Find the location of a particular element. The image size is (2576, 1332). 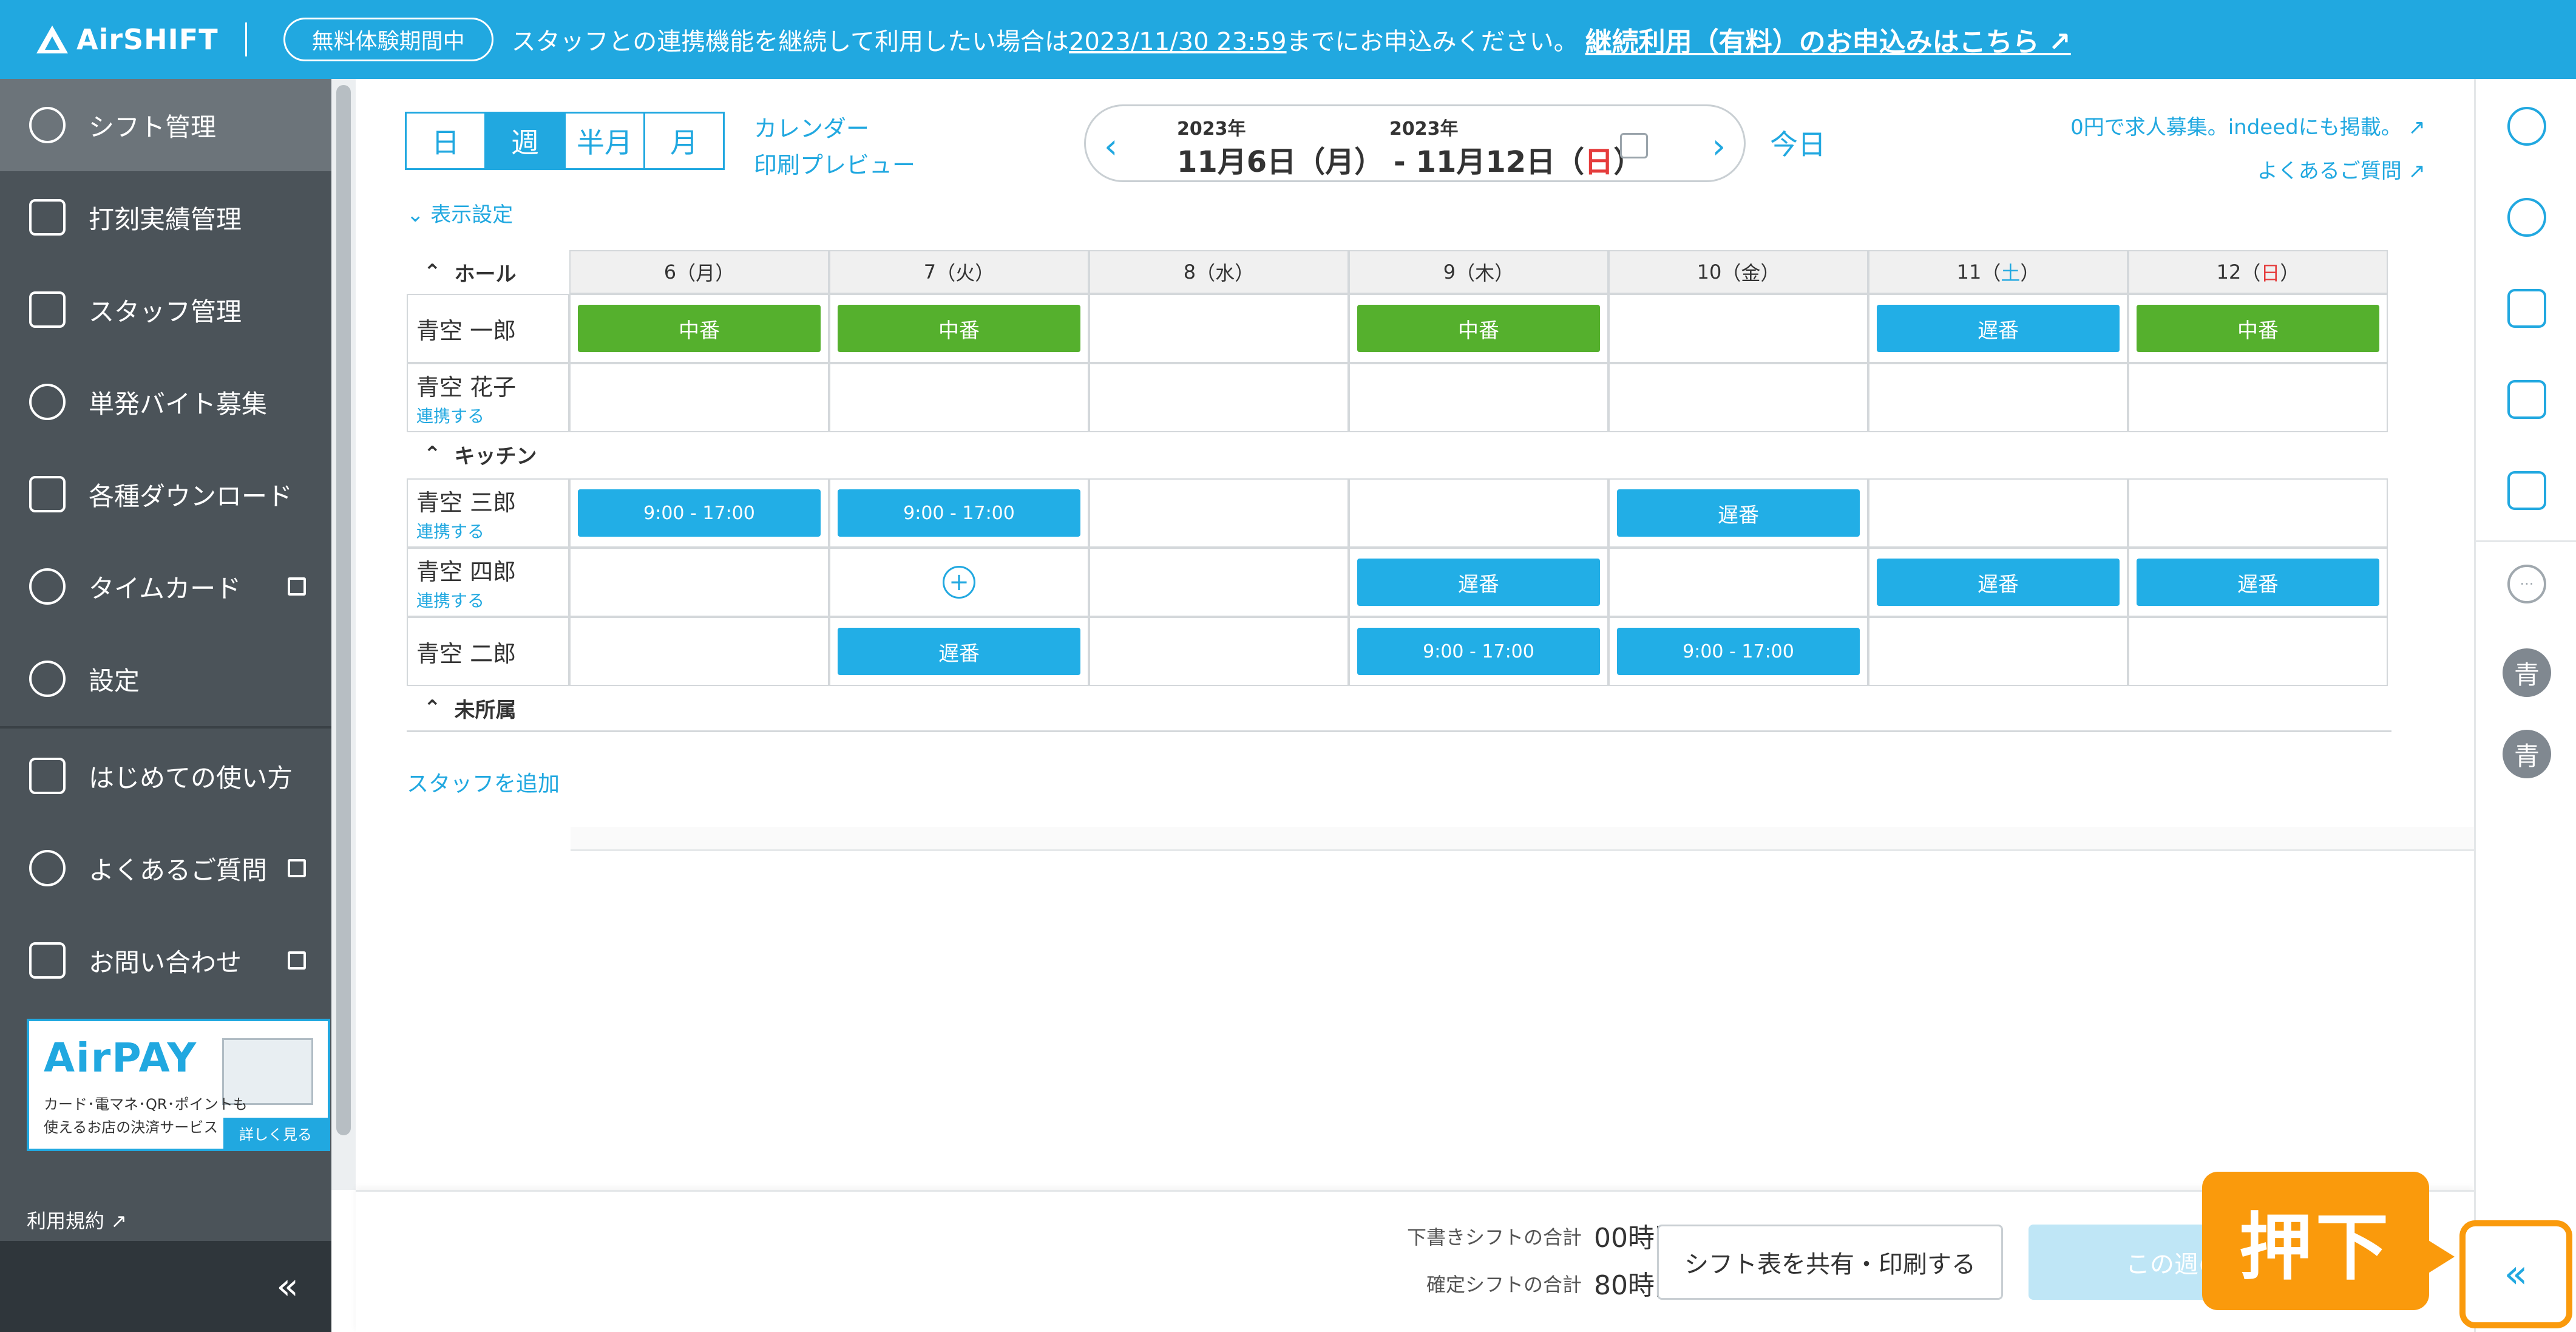

add-shift-button: + is located at coordinates (959, 582).